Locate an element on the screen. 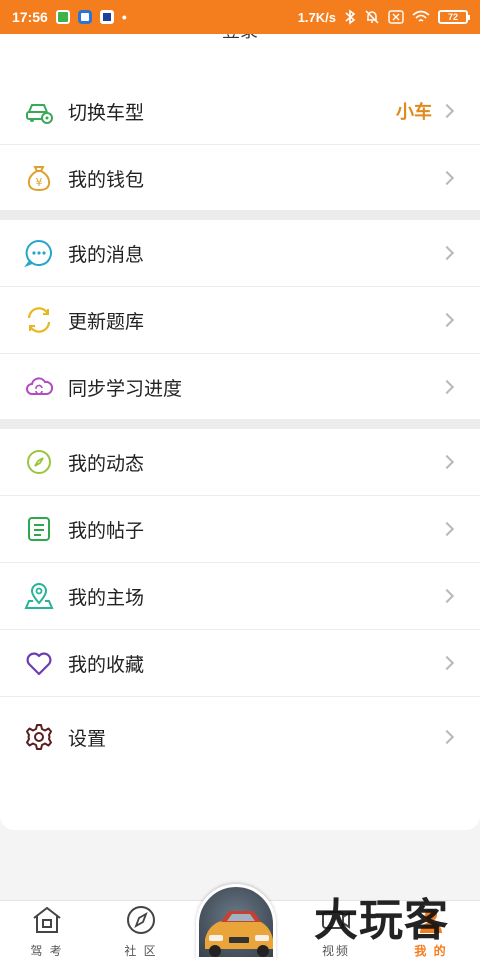 This screenshot has width=480, height=960. menu-my-activity: 我的动态 is located at coordinates (240, 462).